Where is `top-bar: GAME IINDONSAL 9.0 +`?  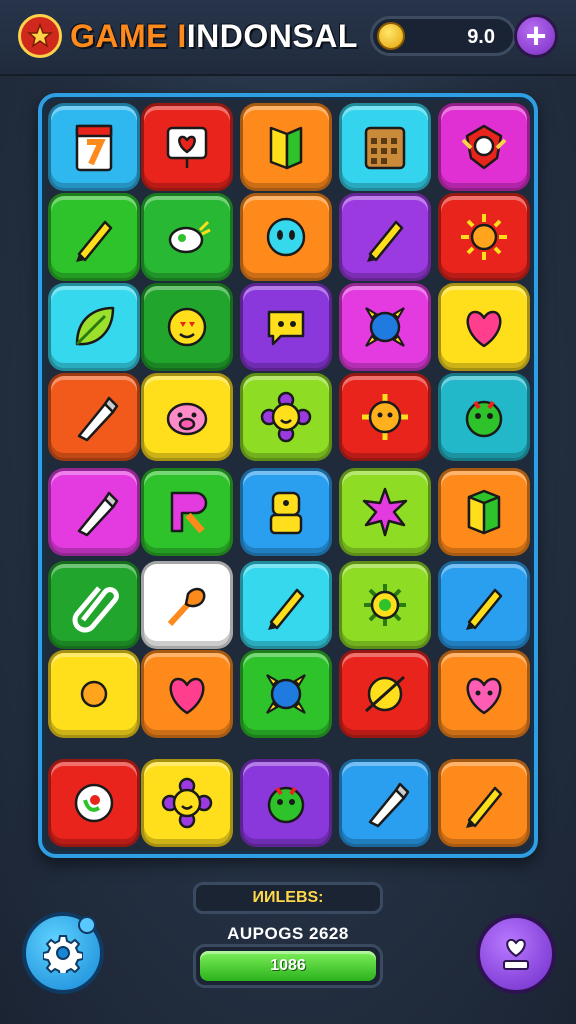
top-bar: GAME IINDONSAL 9.0 + is located at coordinates (288, 38).